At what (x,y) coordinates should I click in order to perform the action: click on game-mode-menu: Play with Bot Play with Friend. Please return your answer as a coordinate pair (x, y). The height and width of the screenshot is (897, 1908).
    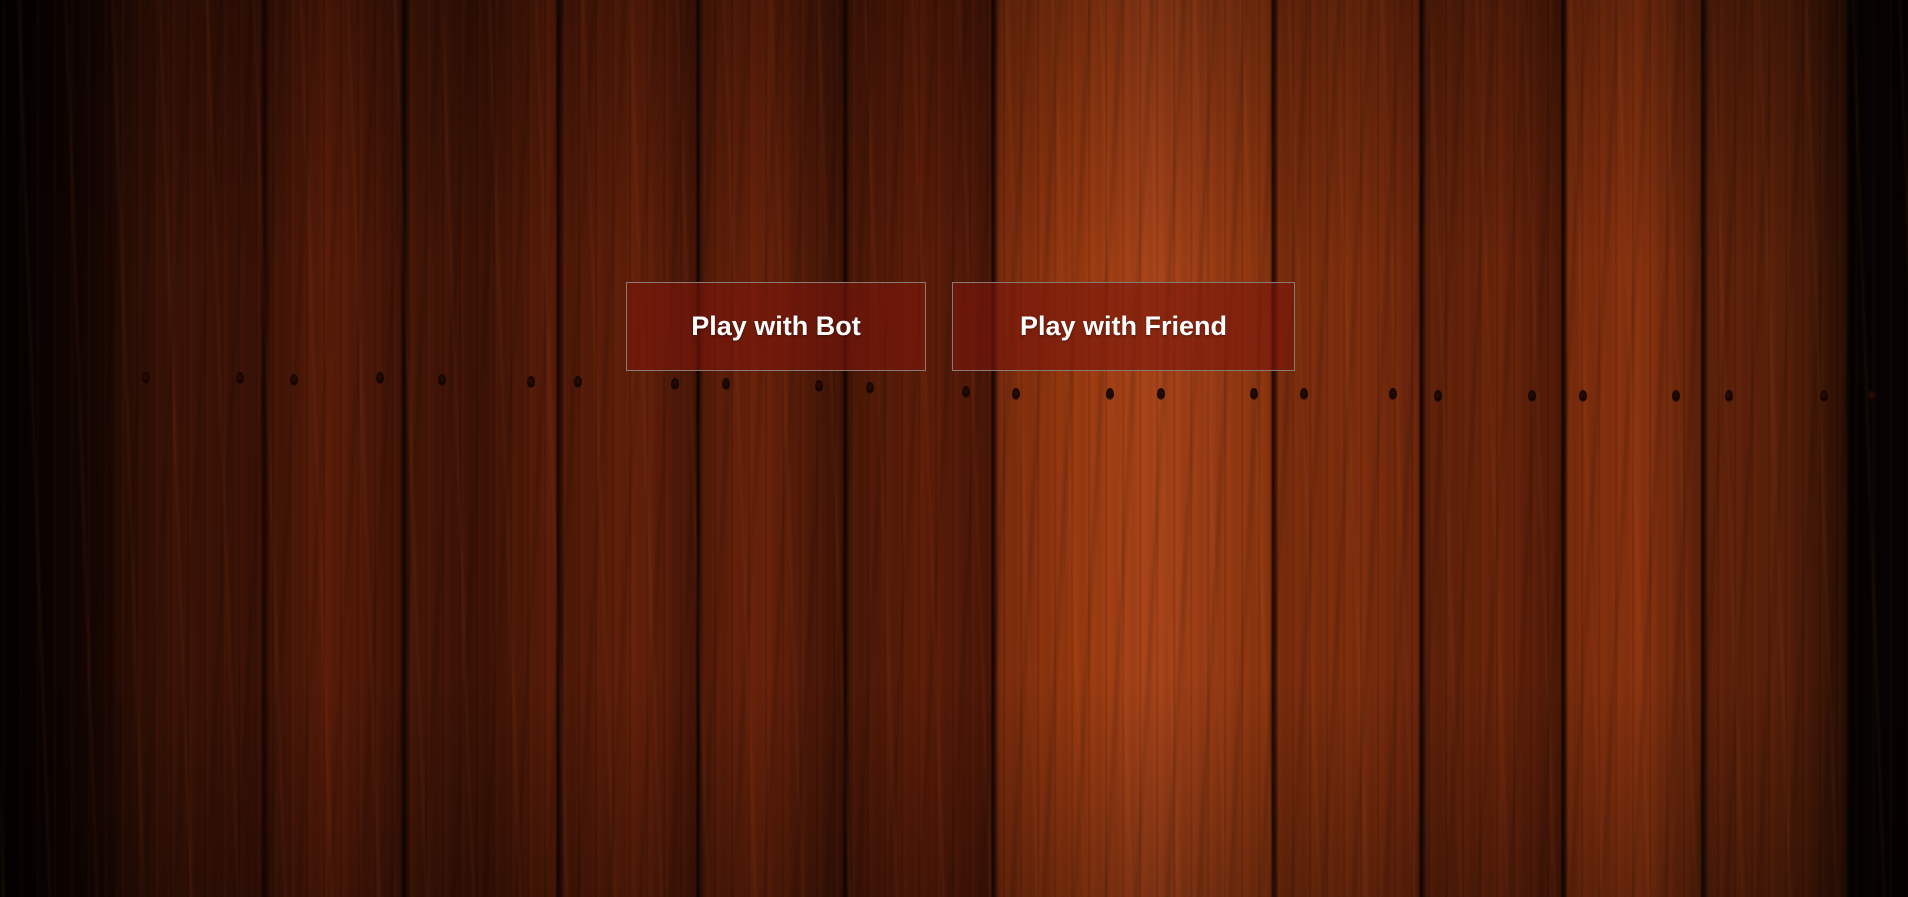
    Looking at the image, I should click on (960, 326).